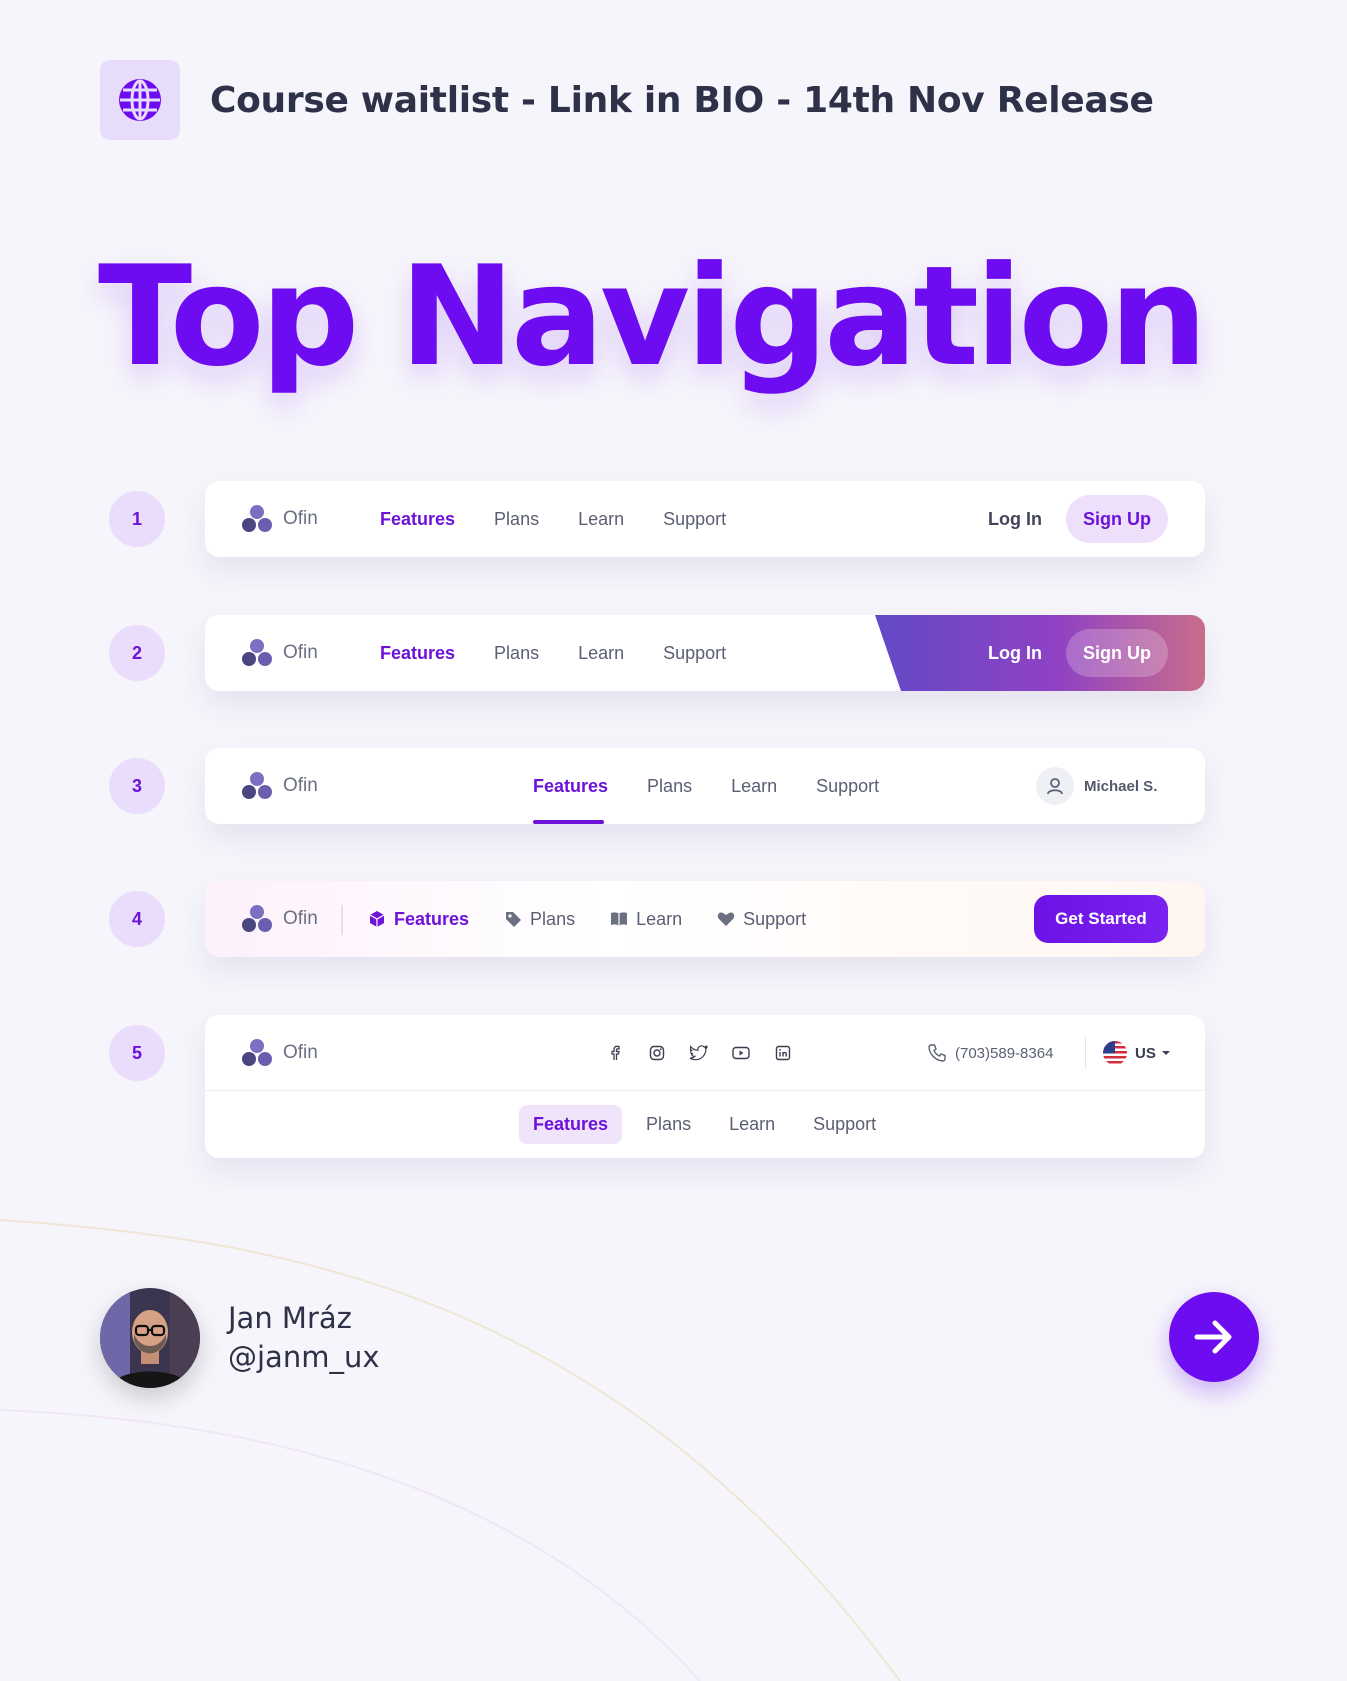 The height and width of the screenshot is (1681, 1347). I want to click on utility-row: Ofin (703)589-8364 US, so click(705, 1053).